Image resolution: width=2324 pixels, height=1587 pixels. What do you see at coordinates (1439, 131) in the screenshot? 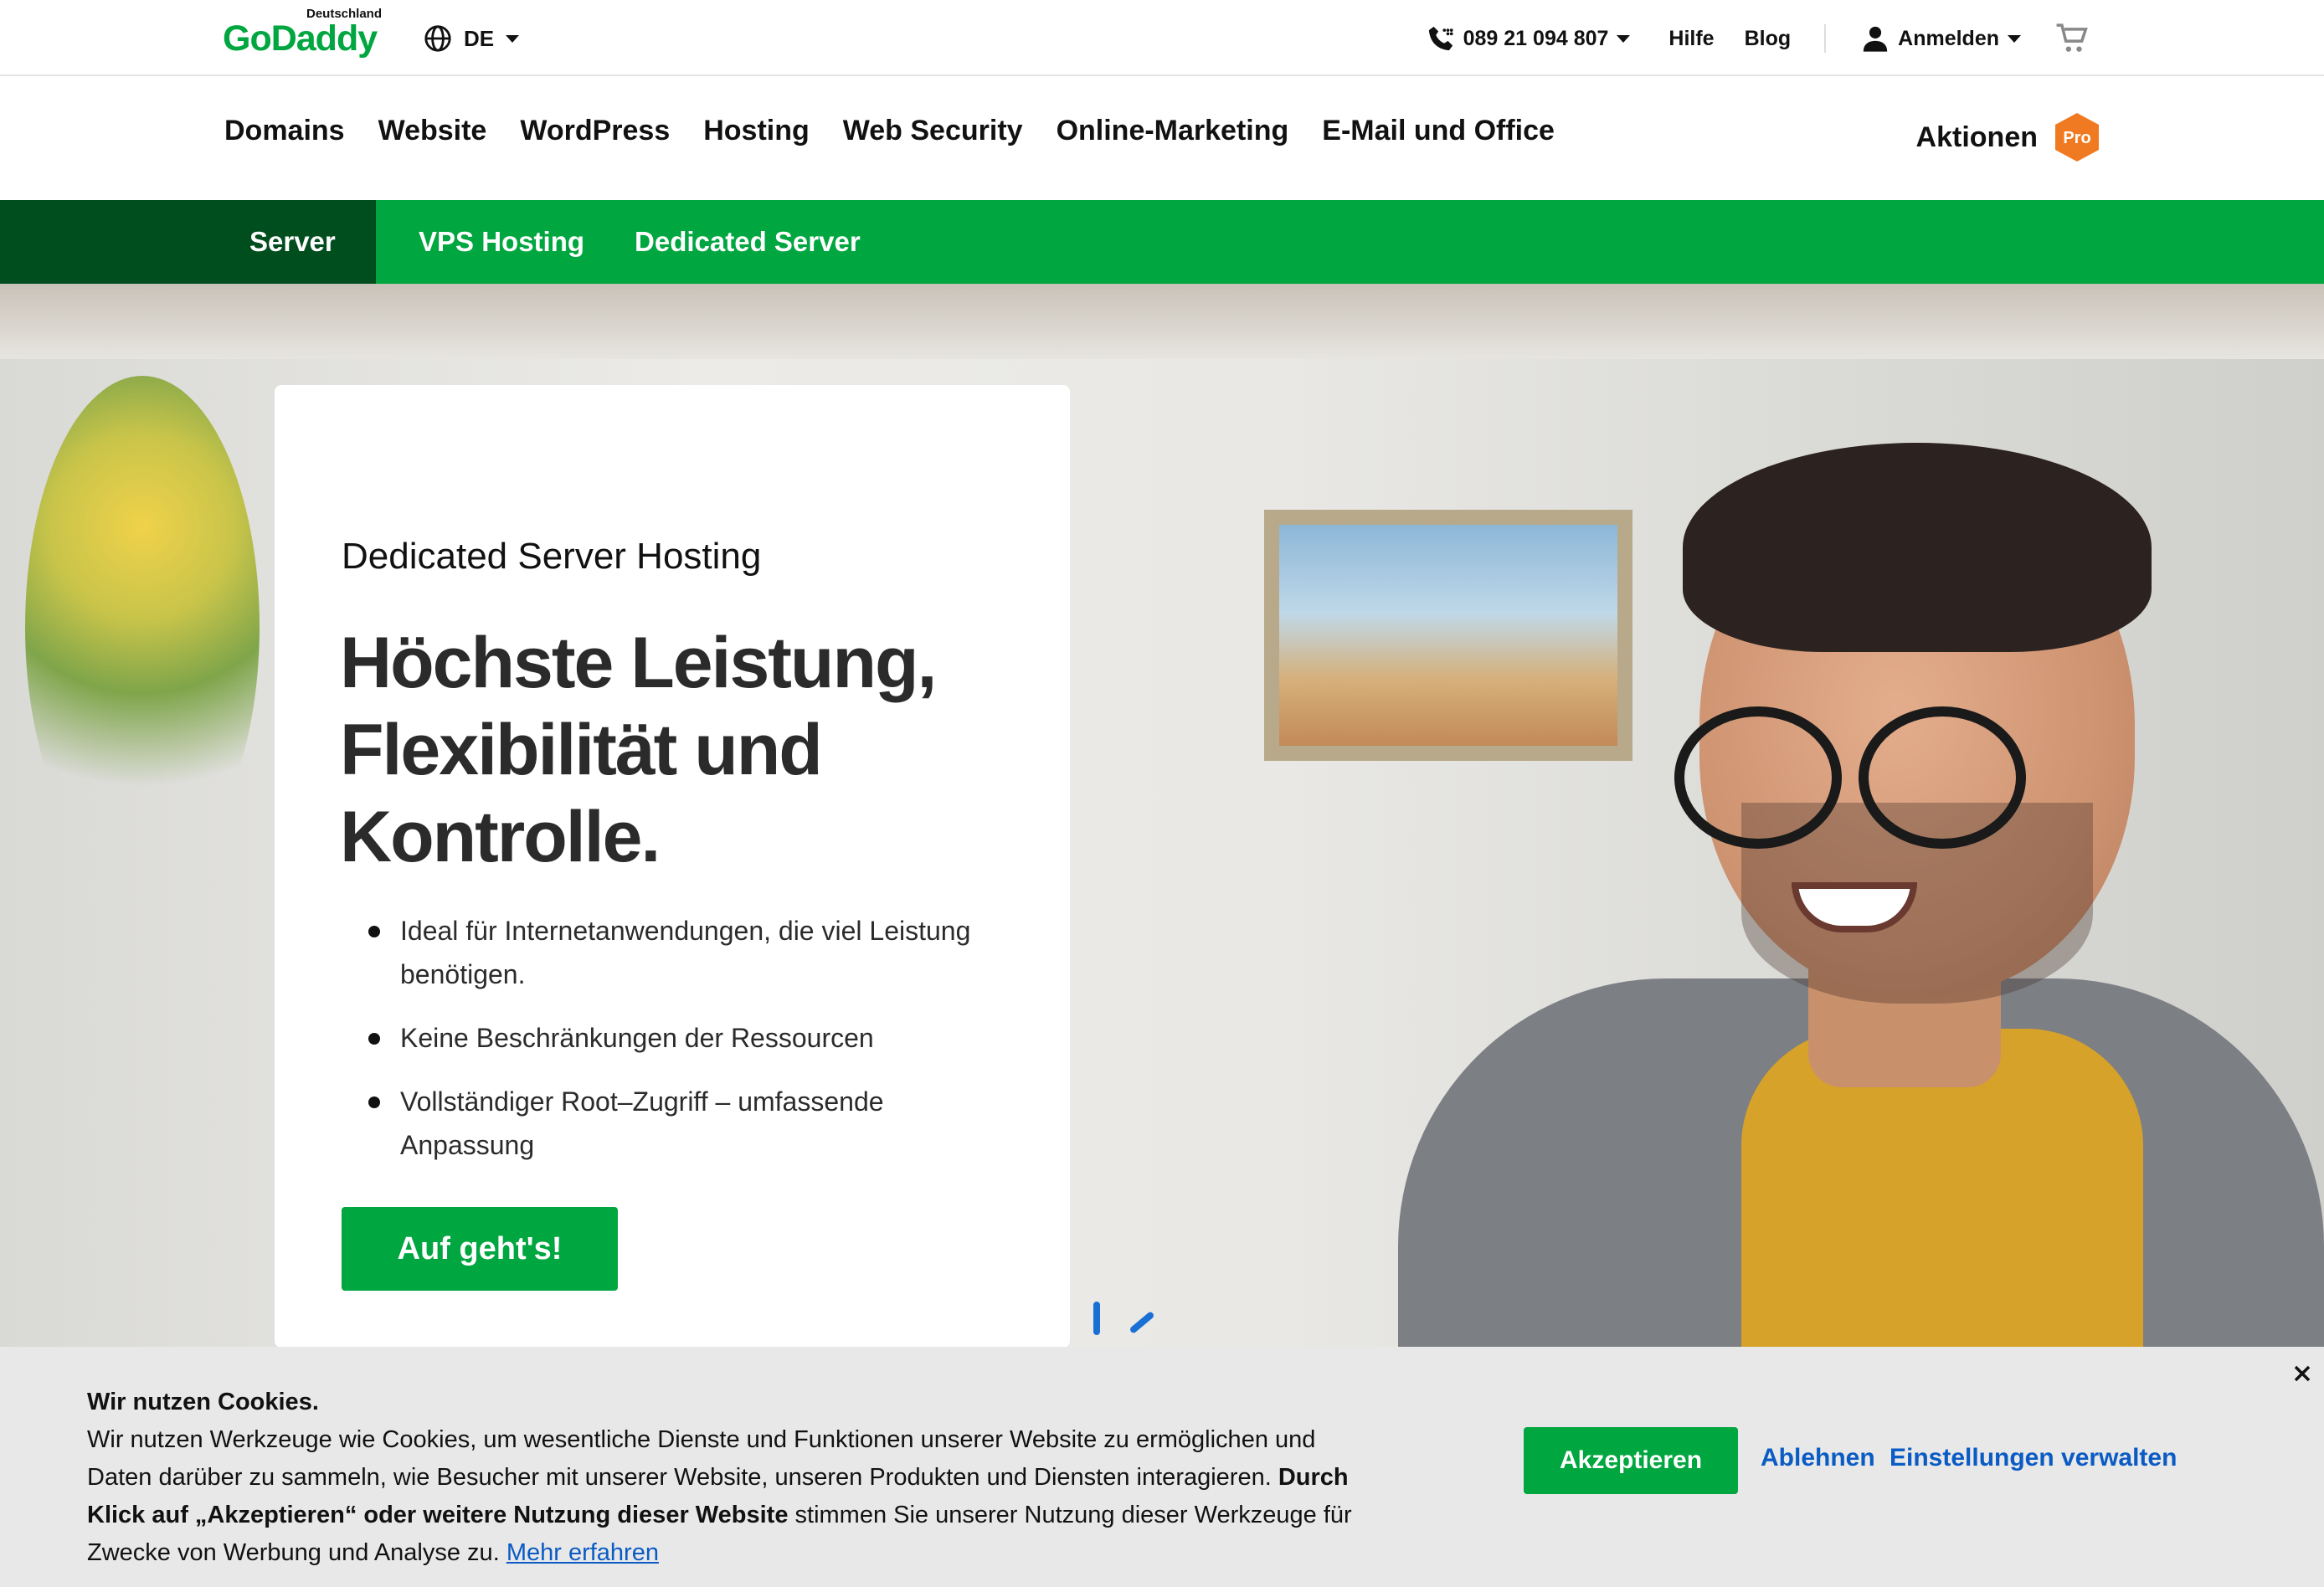
I see `nav-email-office: E-Mail und Office` at bounding box center [1439, 131].